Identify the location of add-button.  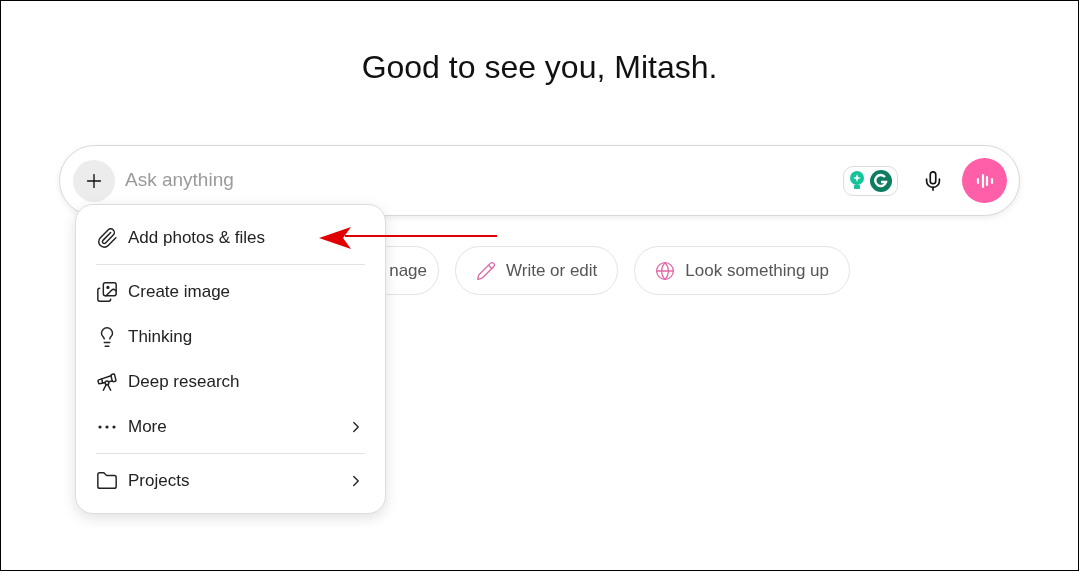
(94, 180).